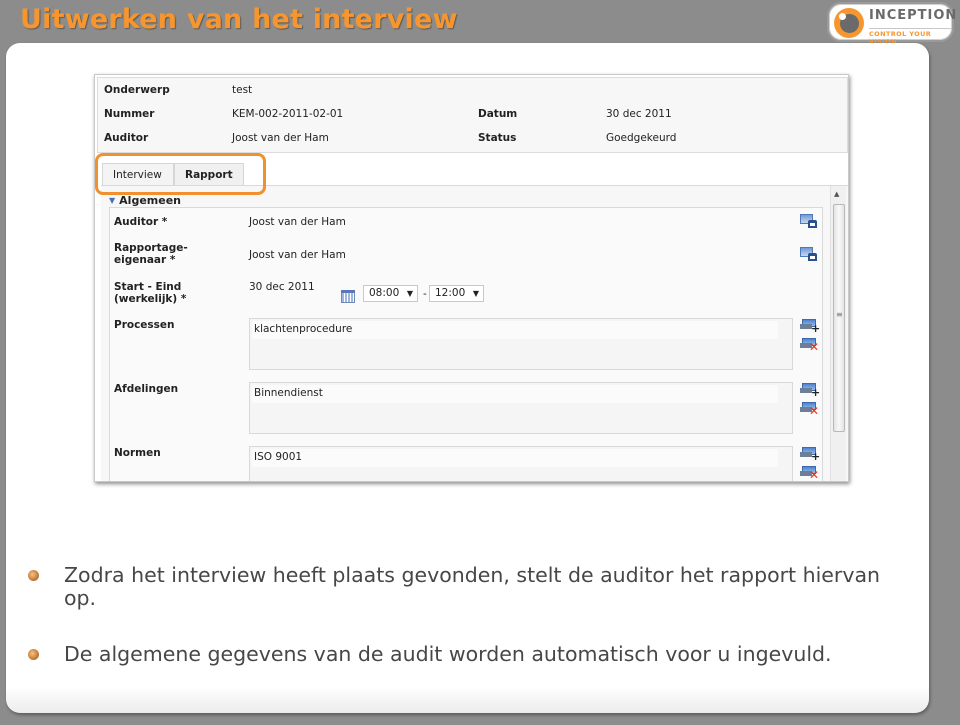 The image size is (960, 725). What do you see at coordinates (141, 222) in the screenshot?
I see `field-auditor-label: Auditor *` at bounding box center [141, 222].